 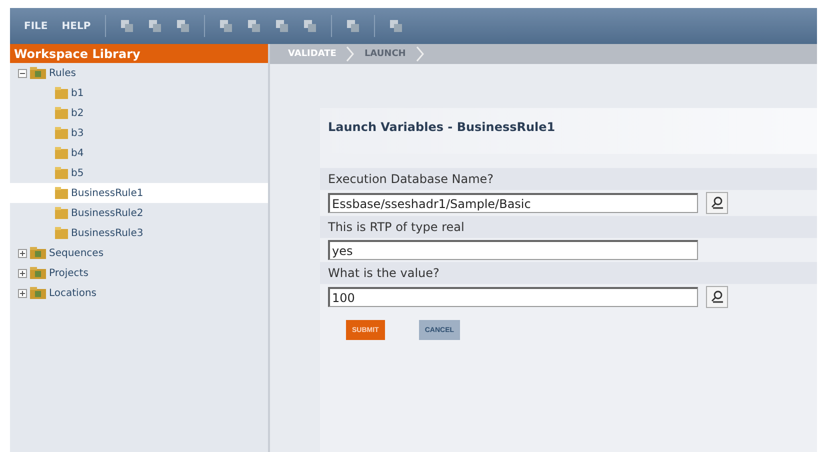 I want to click on tree-item: BusinessRule2, so click(x=139, y=213).